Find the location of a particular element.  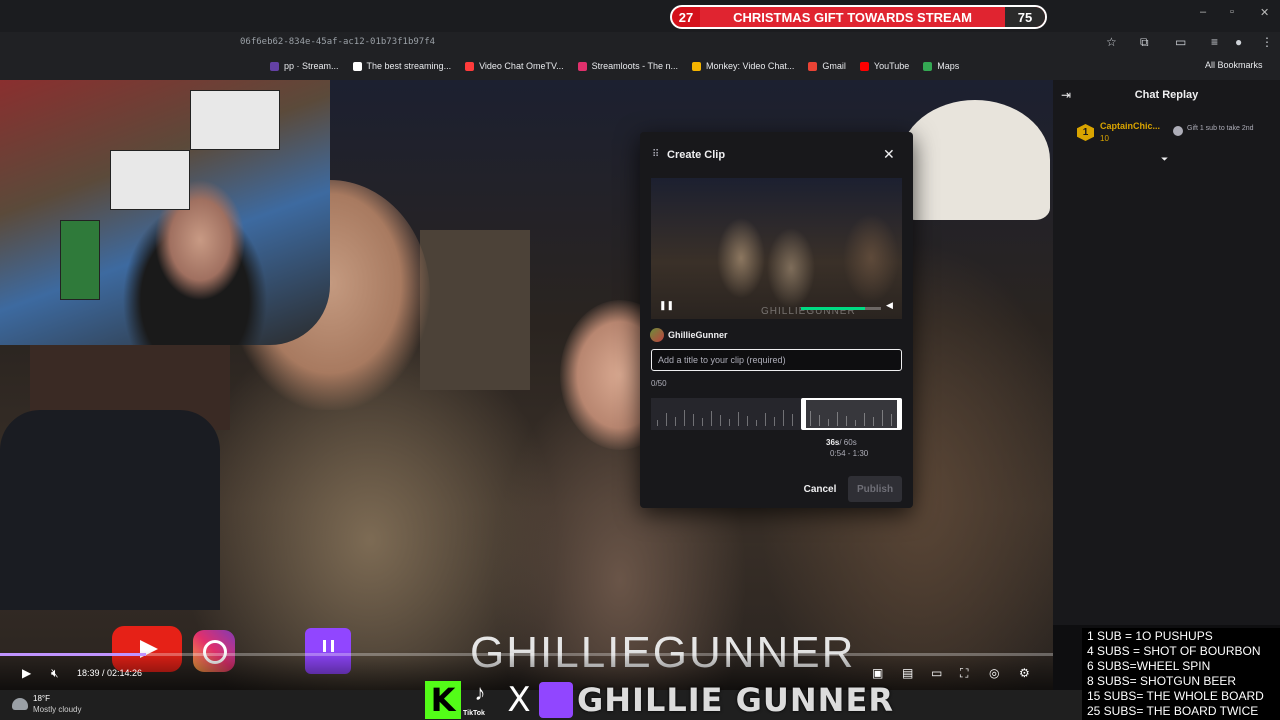

car is located at coordinates (110, 510).